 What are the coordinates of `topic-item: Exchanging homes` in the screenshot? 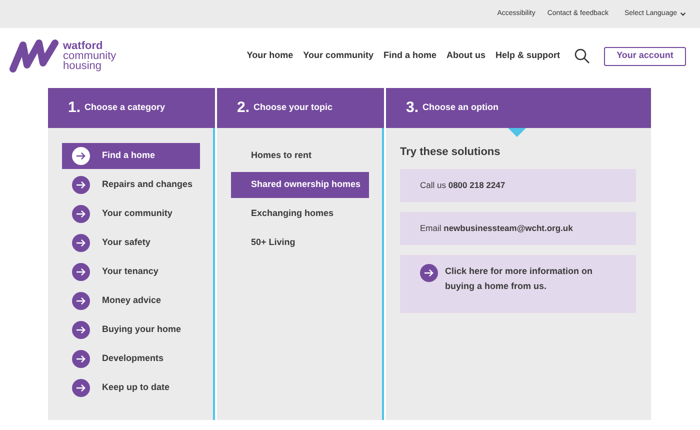 It's located at (300, 214).